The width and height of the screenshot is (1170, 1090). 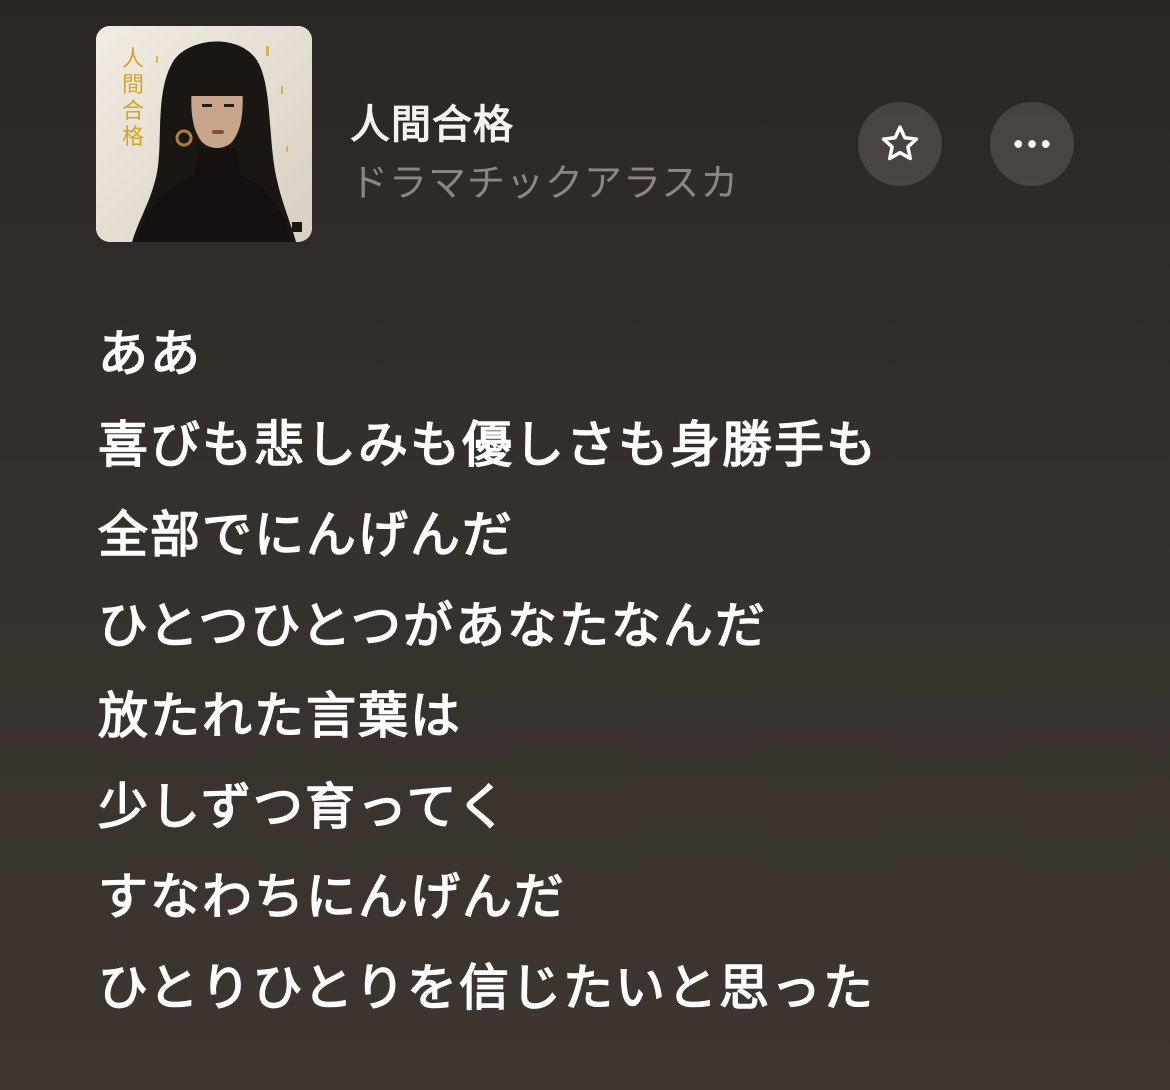 I want to click on lyric-line: ひとりひとりを信じたいと思った, so click(x=618, y=997).